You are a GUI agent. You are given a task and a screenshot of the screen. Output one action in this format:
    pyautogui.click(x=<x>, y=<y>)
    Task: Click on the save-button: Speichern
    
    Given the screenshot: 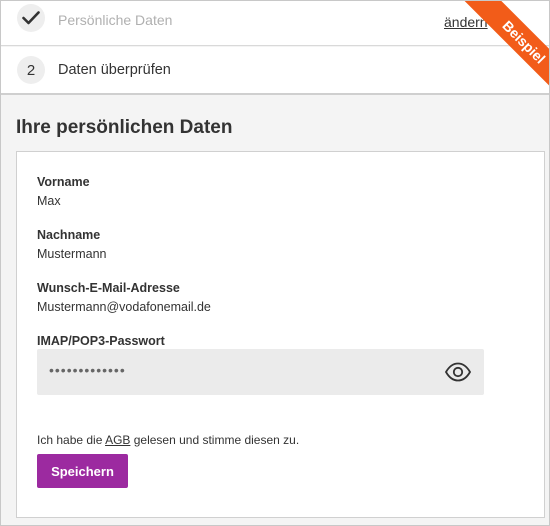 What is the action you would take?
    pyautogui.click(x=82, y=471)
    